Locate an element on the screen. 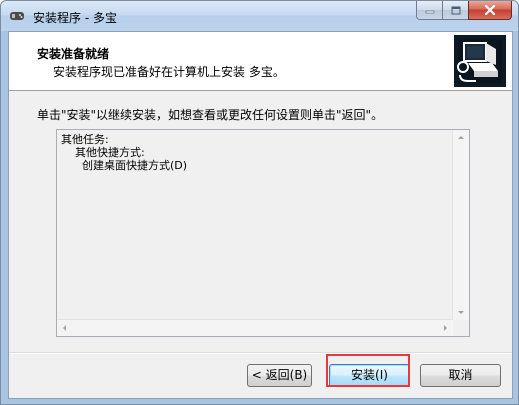  horizontal-scrollbar is located at coordinates (255, 327).